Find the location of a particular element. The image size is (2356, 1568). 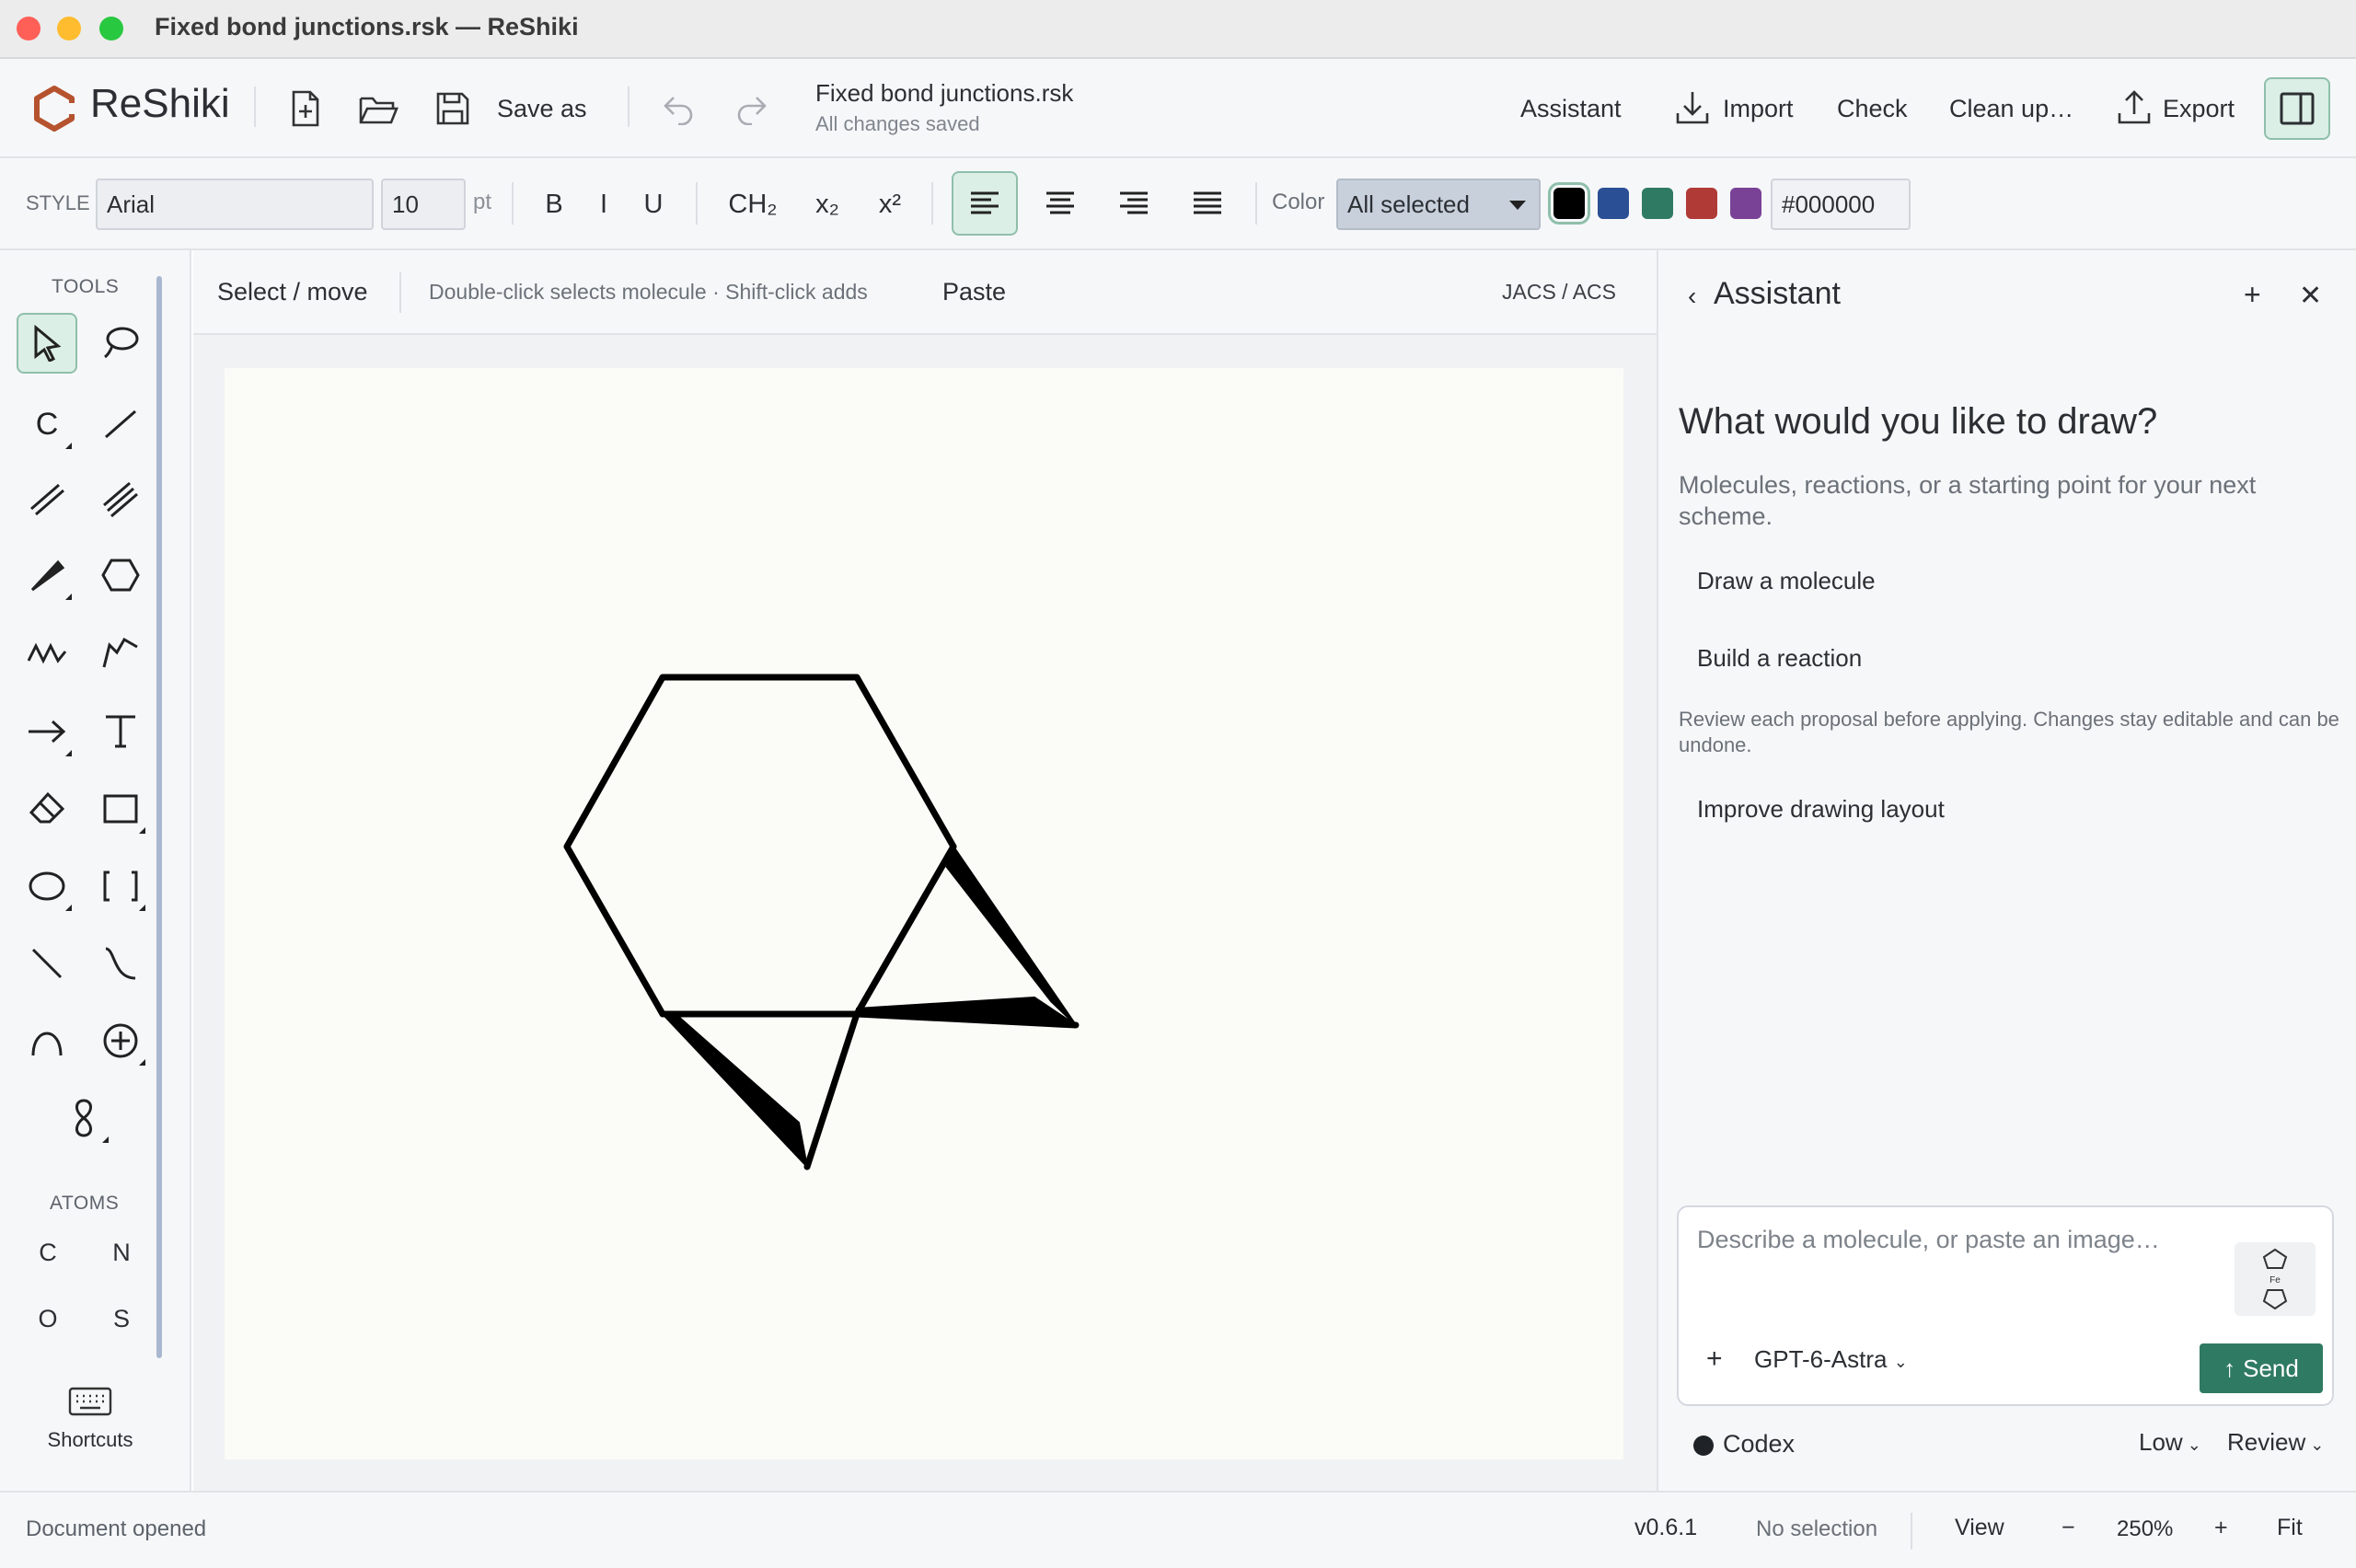

view-menu-button: View is located at coordinates (1980, 1528).